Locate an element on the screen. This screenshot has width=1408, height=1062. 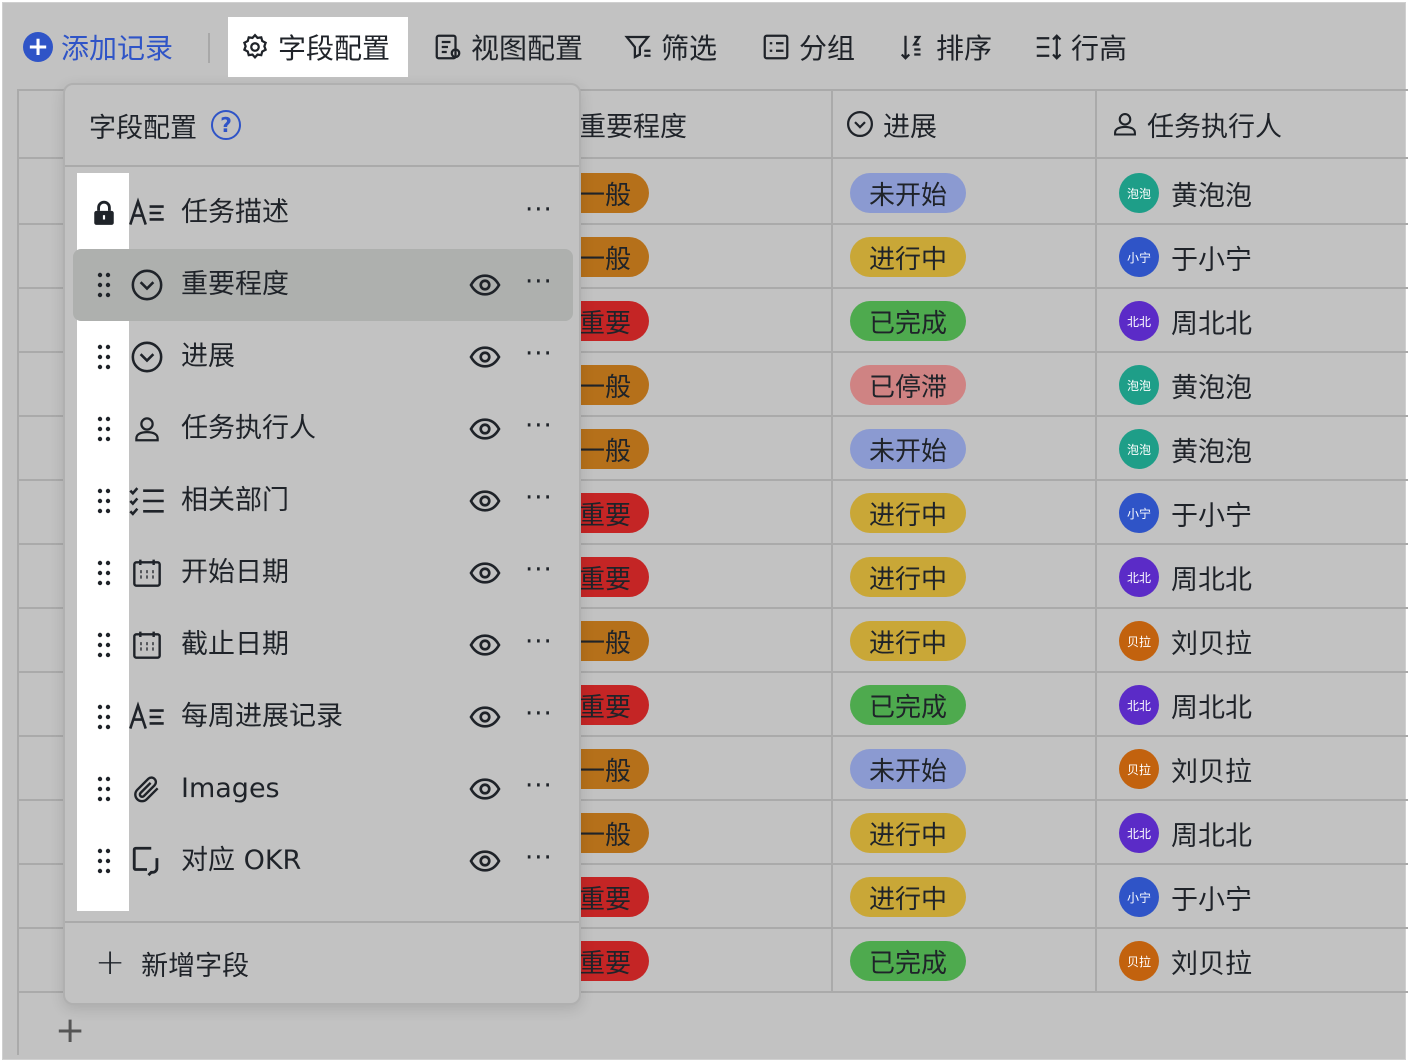
column-header-label: 进展 is located at coordinates (910, 127).